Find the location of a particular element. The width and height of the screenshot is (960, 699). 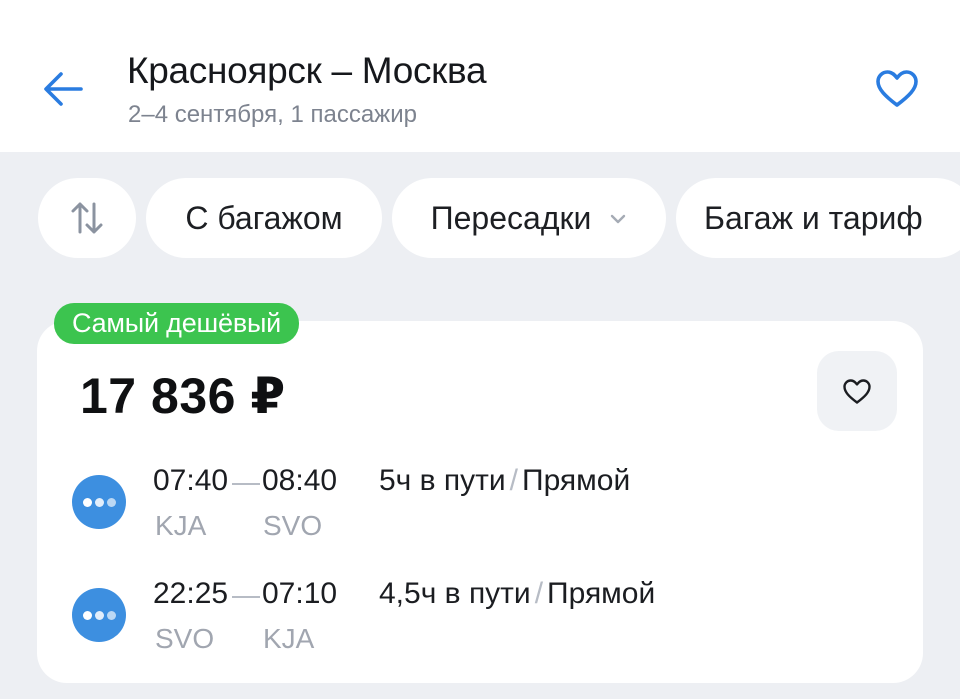

sort-button is located at coordinates (87, 218).